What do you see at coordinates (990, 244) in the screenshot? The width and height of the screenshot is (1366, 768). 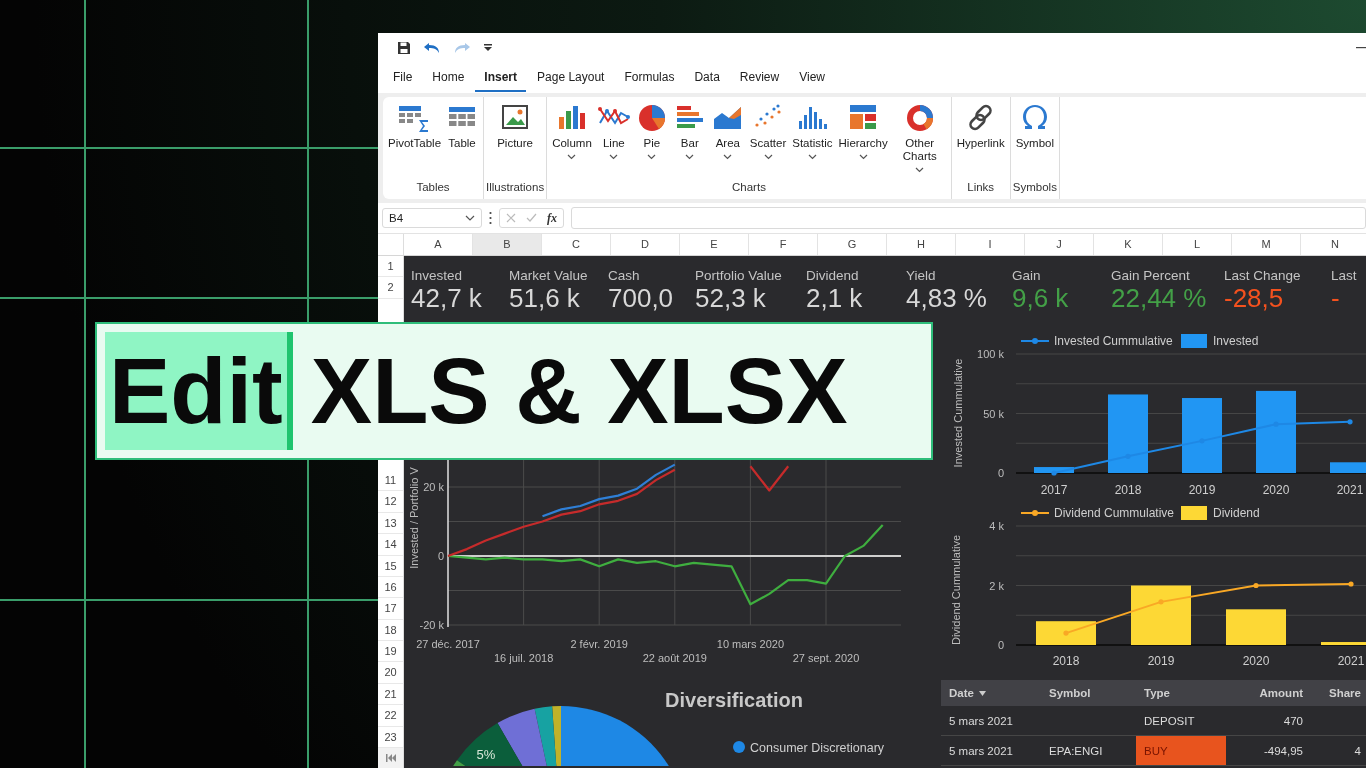 I see `column-header: I` at bounding box center [990, 244].